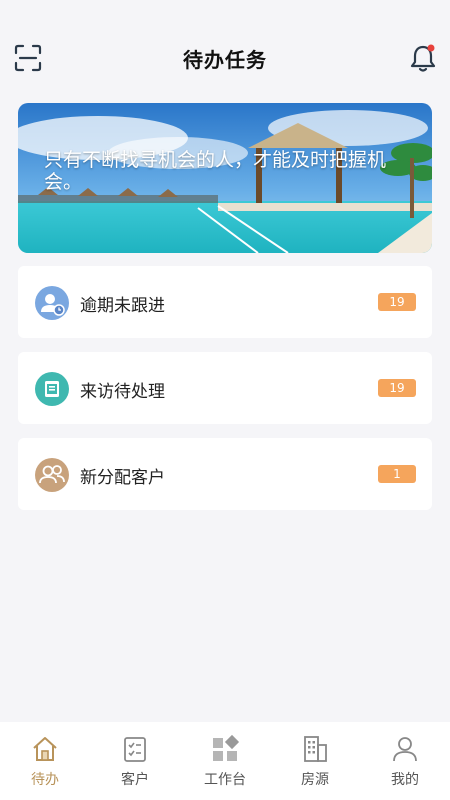 Image resolution: width=450 pixels, height=800 pixels. I want to click on header: 待办任务, so click(225, 55).